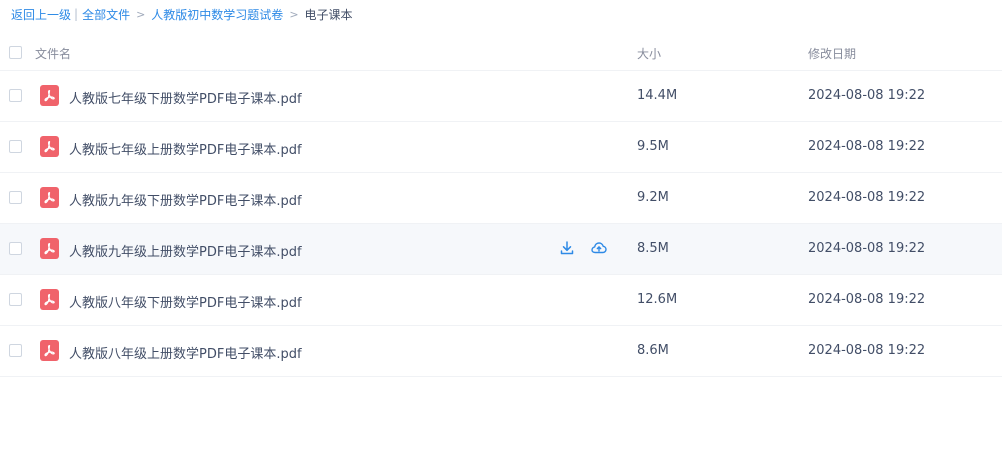 The image size is (1002, 453). Describe the element at coordinates (599, 248) in the screenshot. I see `cloud-upload-icon` at that location.